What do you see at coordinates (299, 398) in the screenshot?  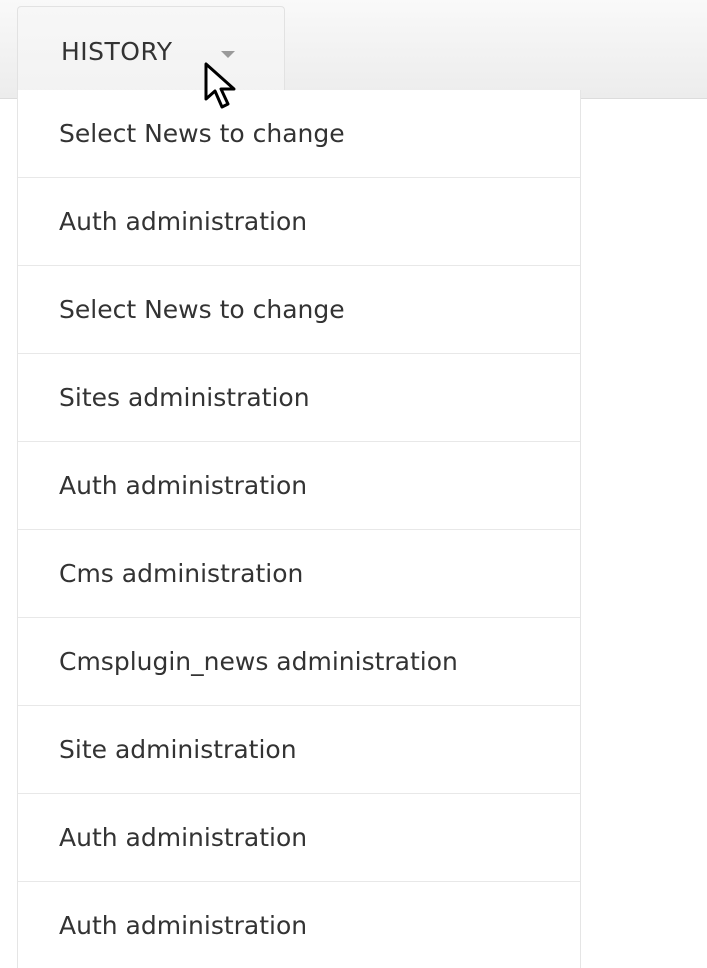 I see `history-item: Sites administration` at bounding box center [299, 398].